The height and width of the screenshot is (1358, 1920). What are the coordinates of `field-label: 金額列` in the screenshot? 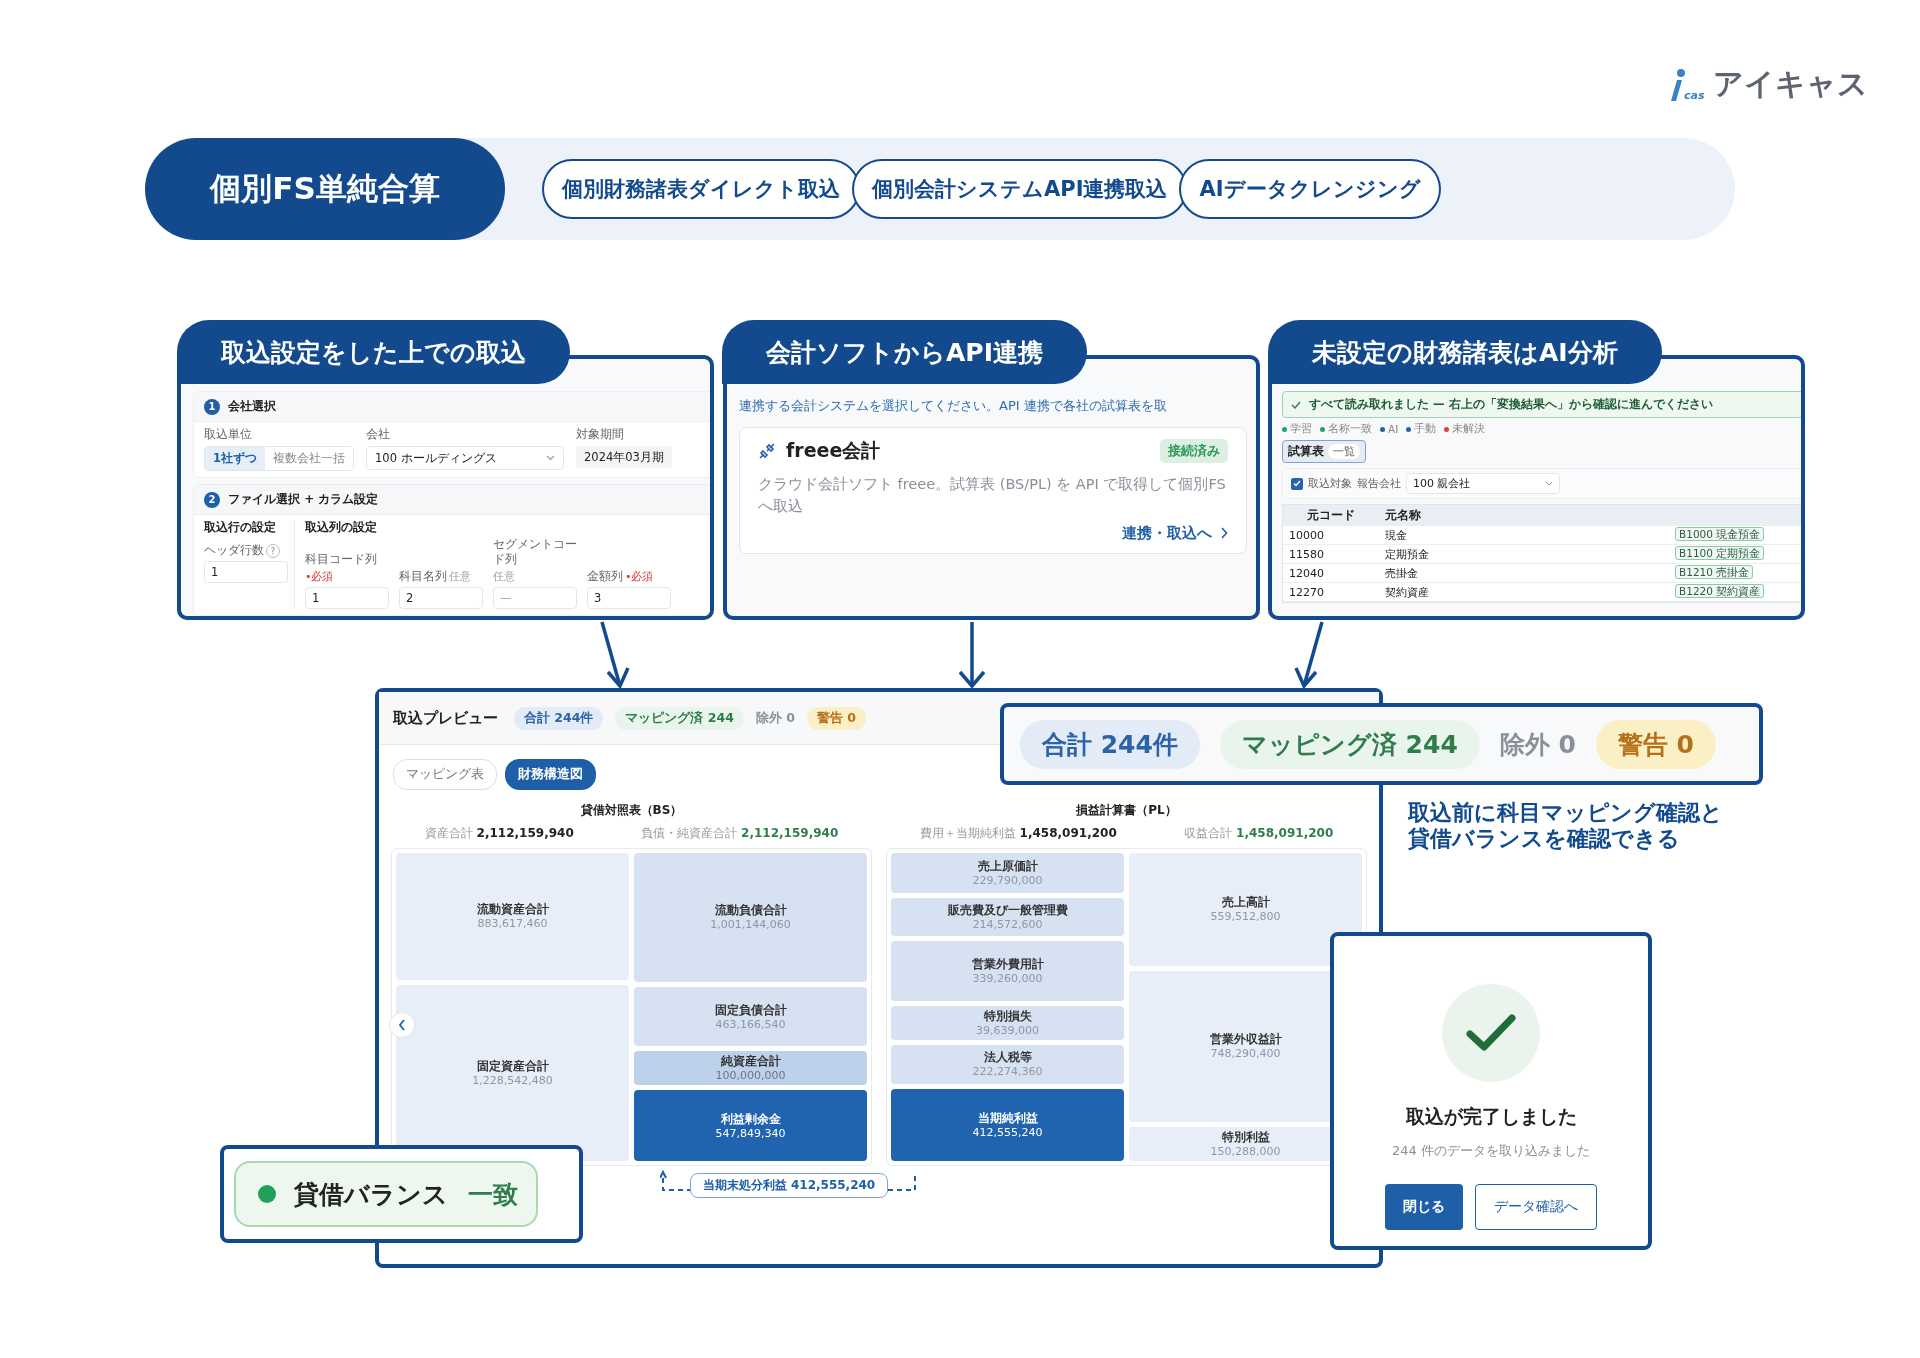 It's located at (605, 576).